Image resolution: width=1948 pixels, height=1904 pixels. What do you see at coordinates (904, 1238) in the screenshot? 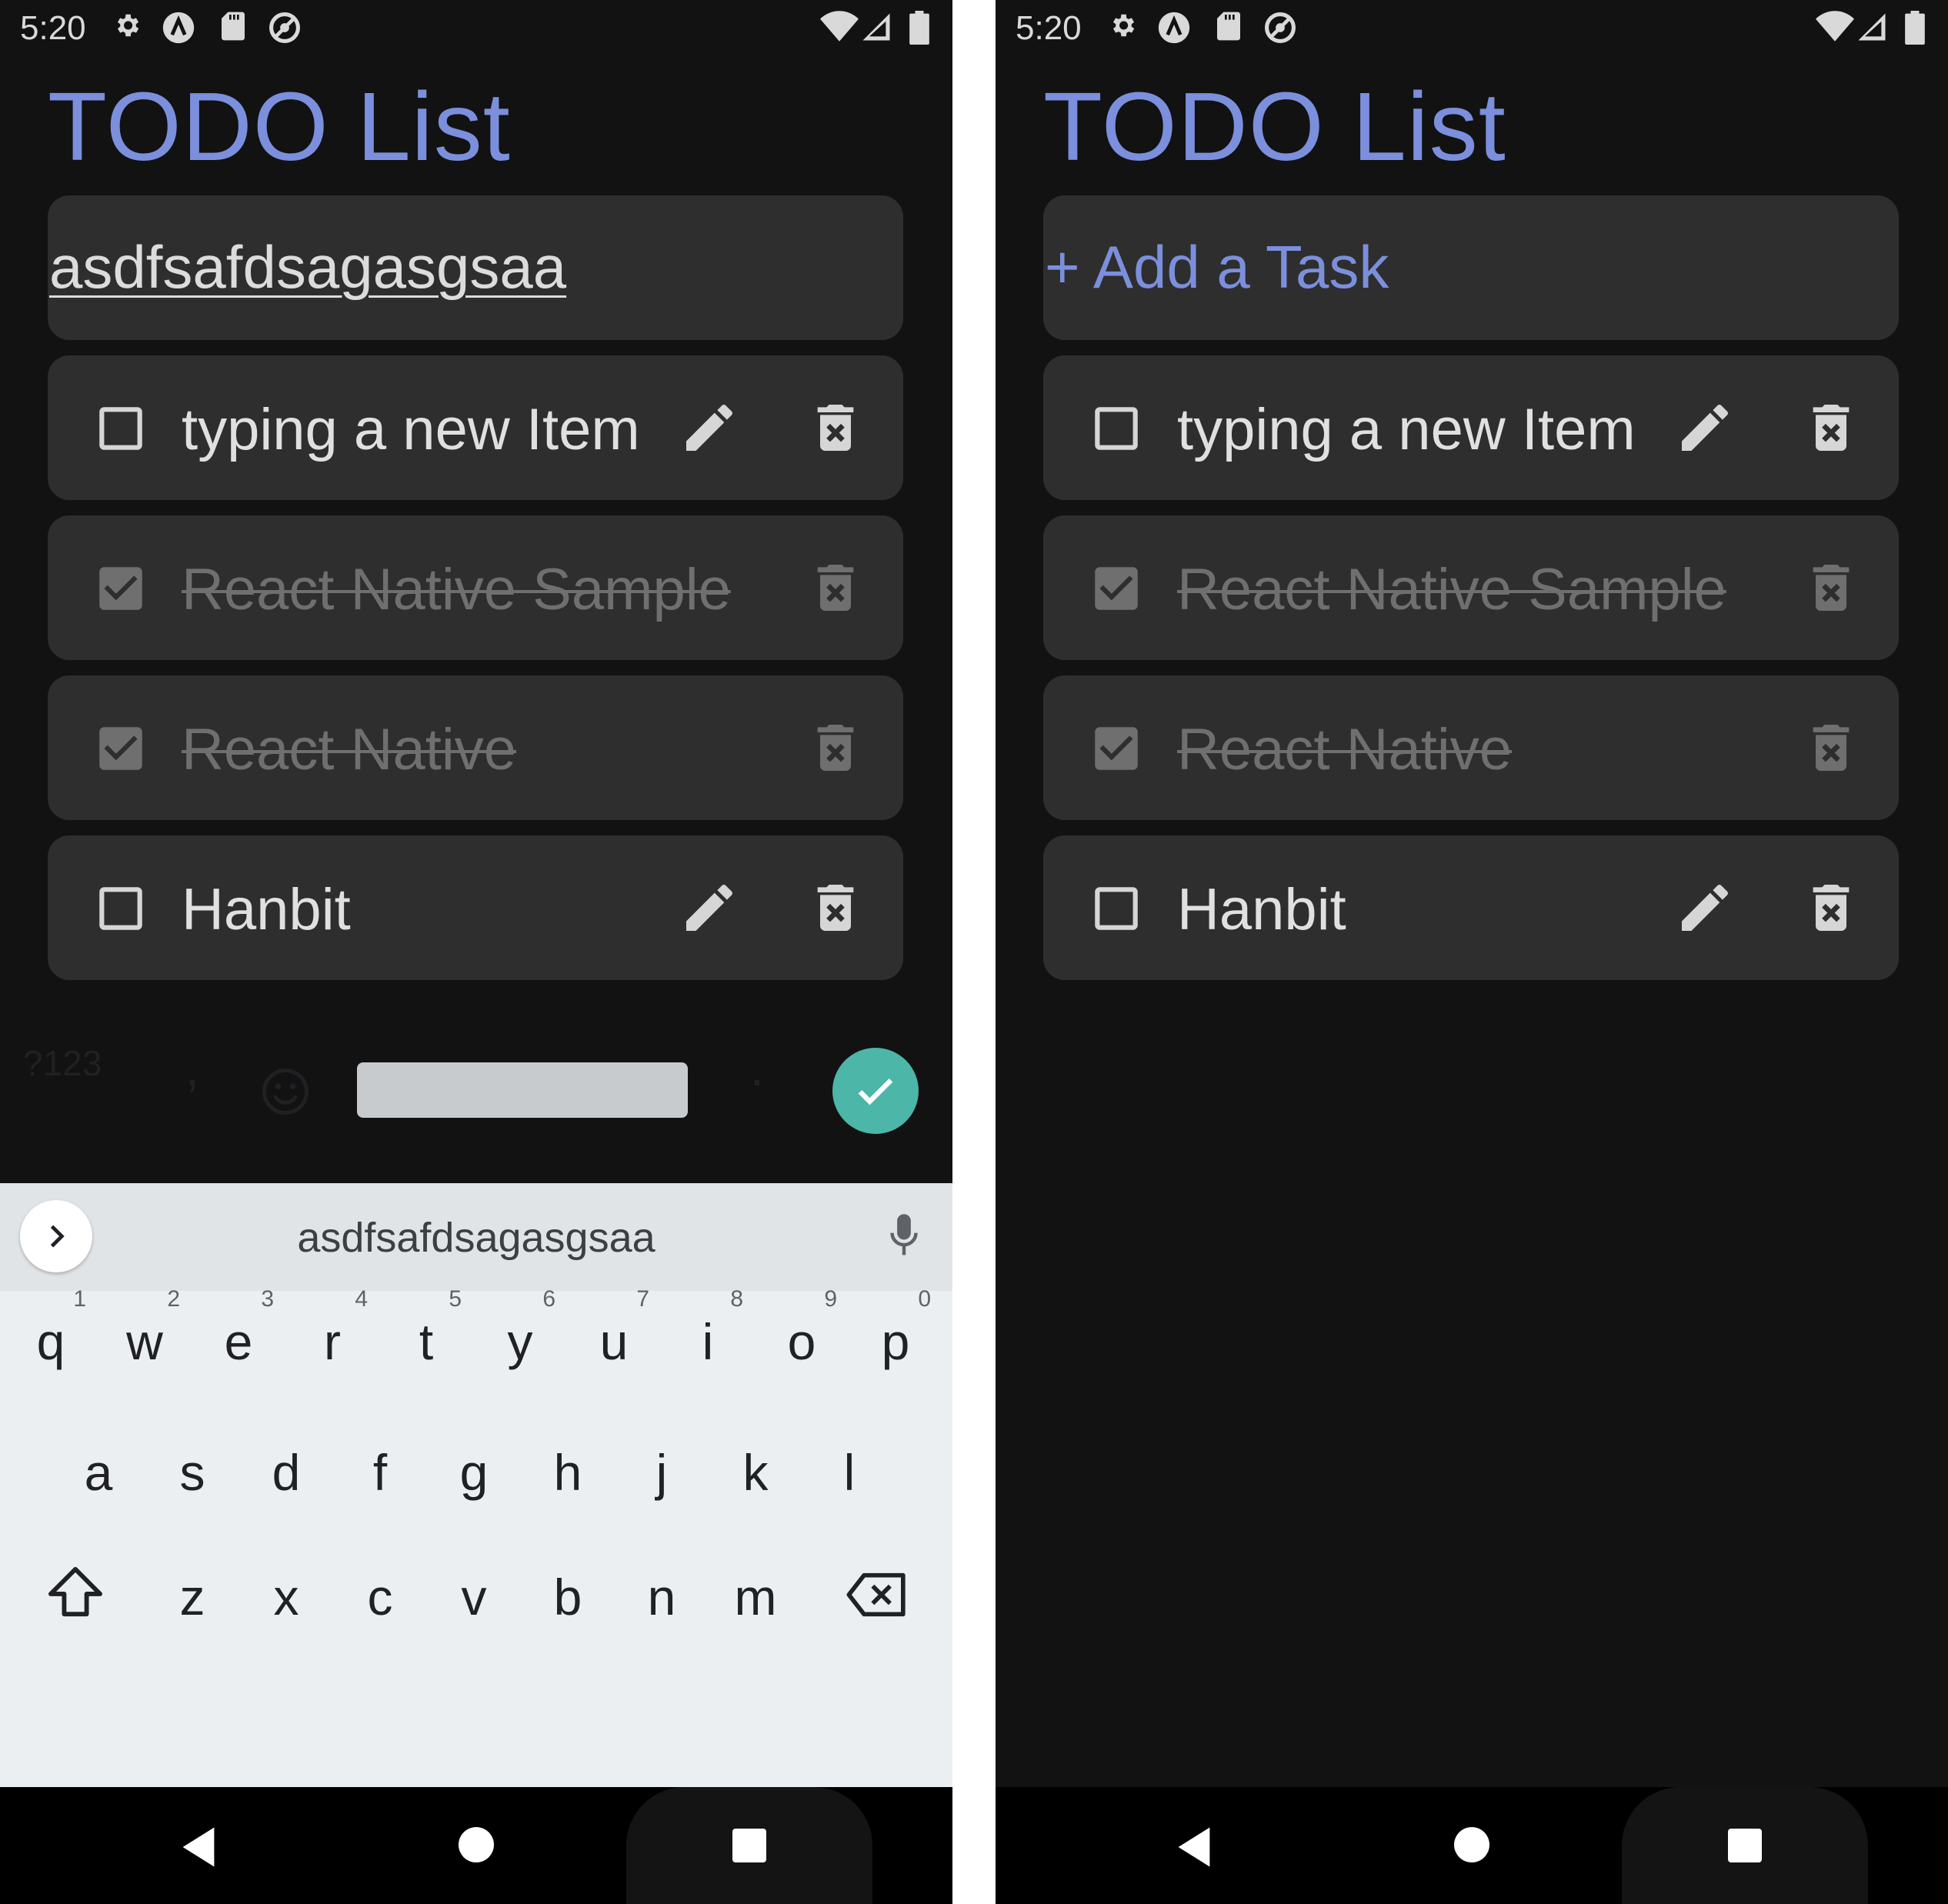
I see `microphone-icon` at bounding box center [904, 1238].